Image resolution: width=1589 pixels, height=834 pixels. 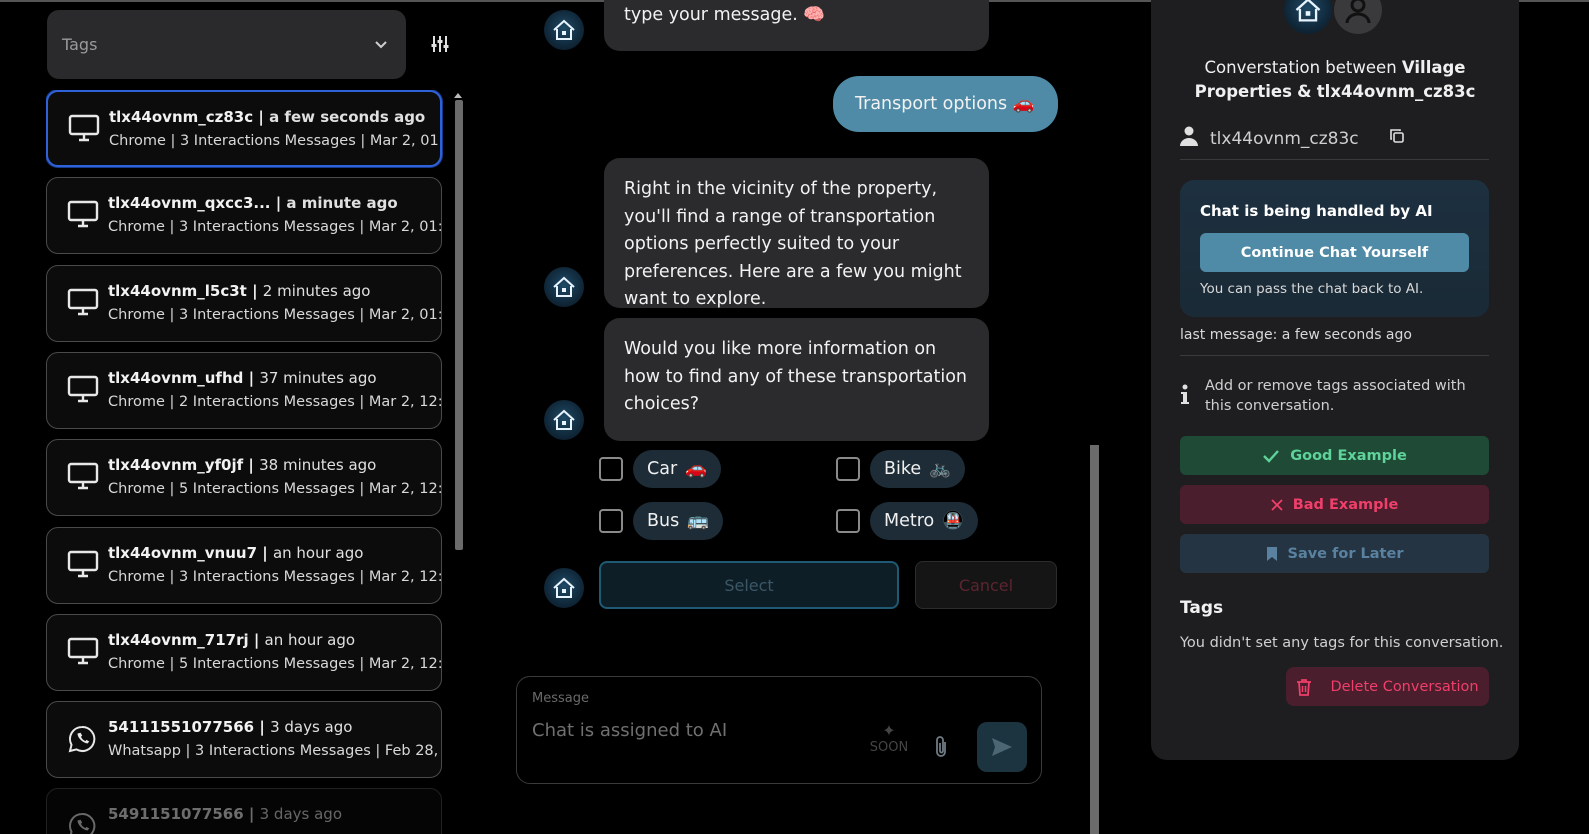 I want to click on conversation-header: tlx44ovnm_ufhd | 37 minutes ago, so click(x=242, y=377).